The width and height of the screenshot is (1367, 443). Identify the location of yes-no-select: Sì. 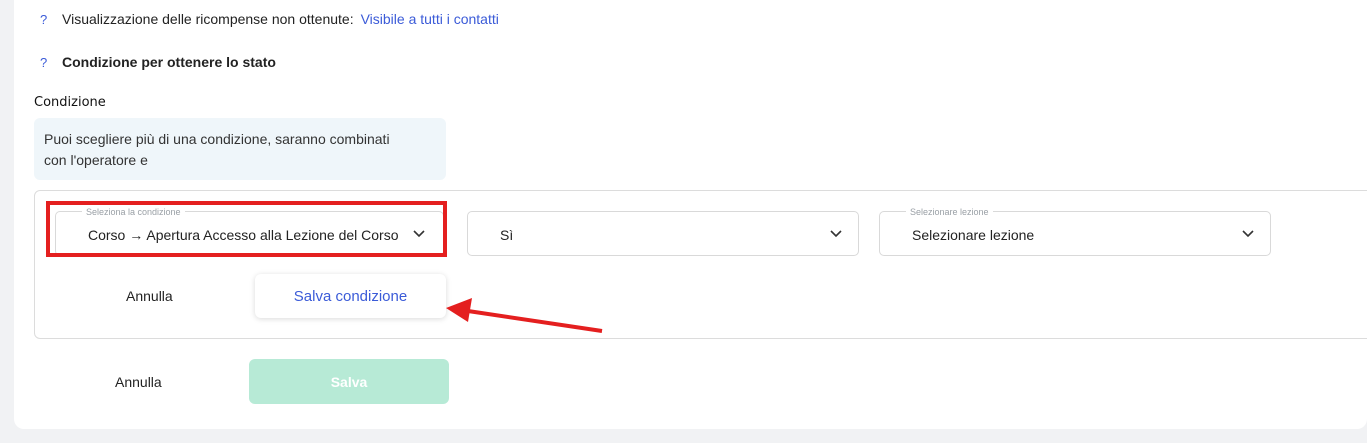
(663, 233).